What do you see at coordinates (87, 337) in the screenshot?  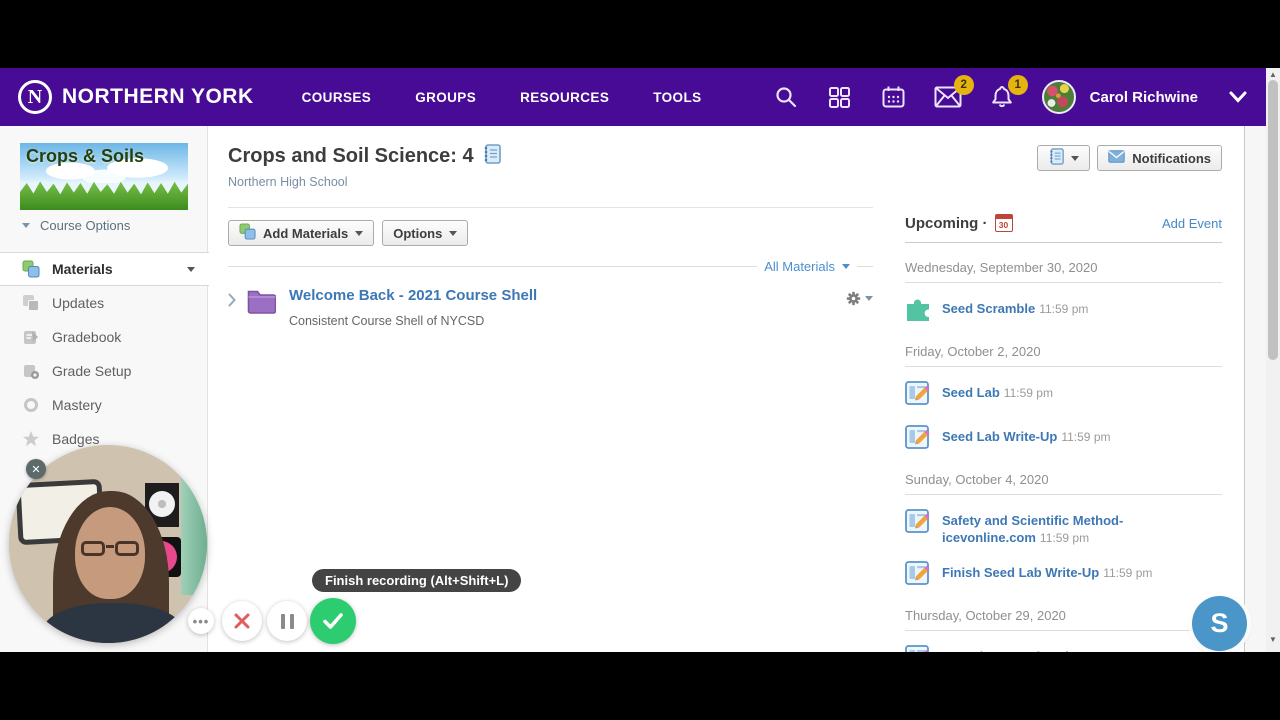 I see `sidebar-item-label: Gradebook` at bounding box center [87, 337].